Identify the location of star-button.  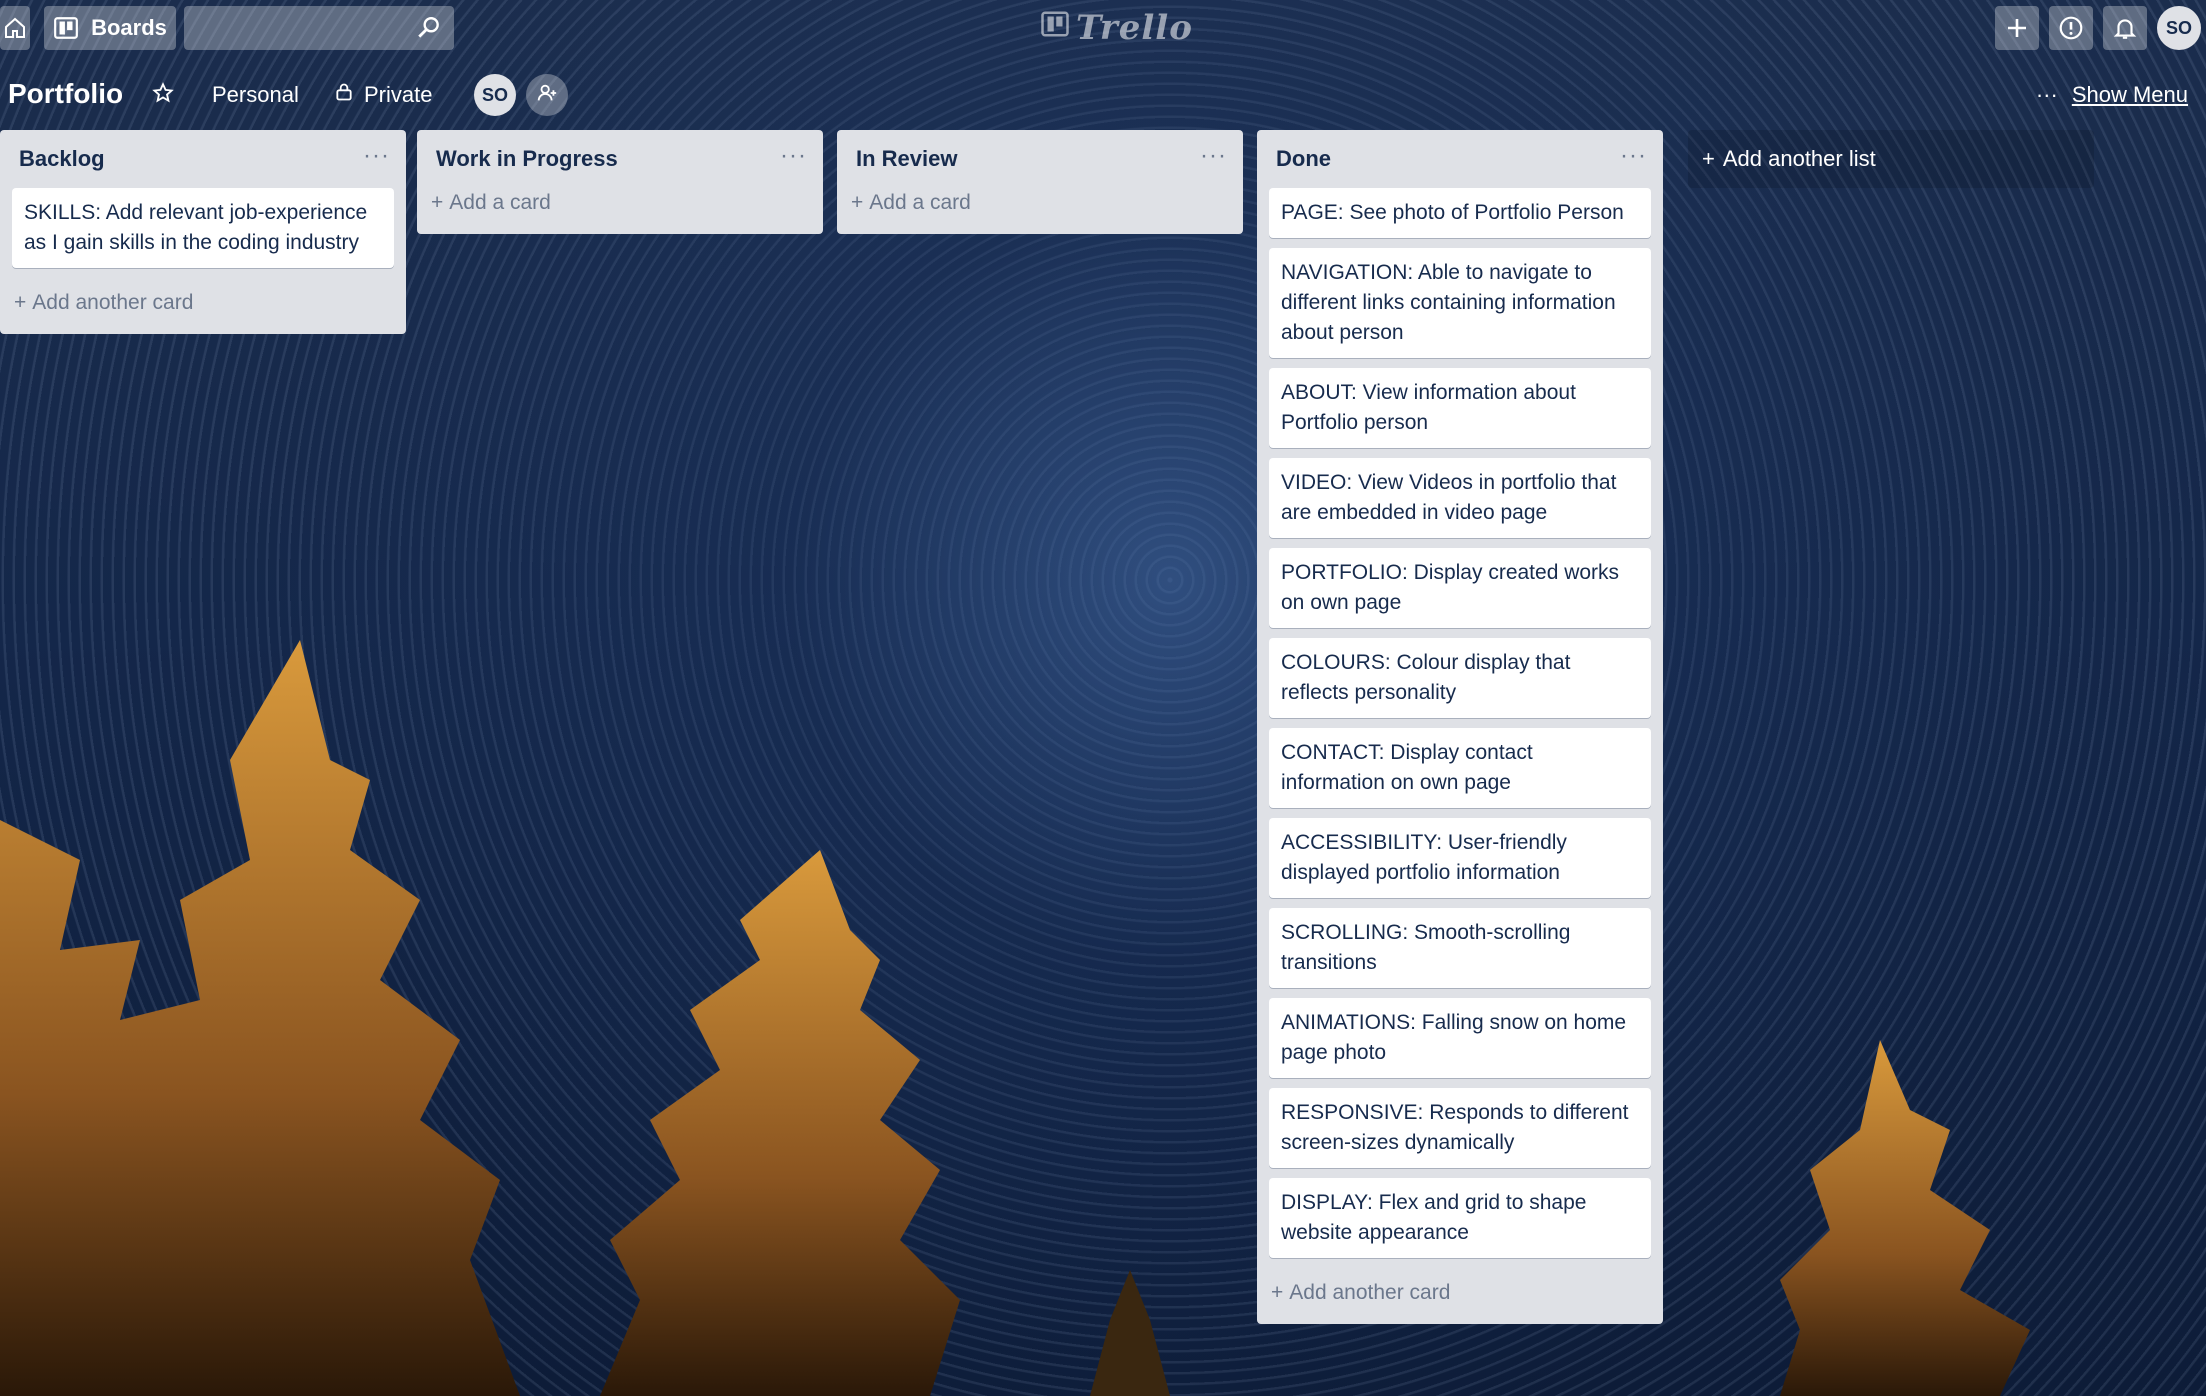
(163, 96).